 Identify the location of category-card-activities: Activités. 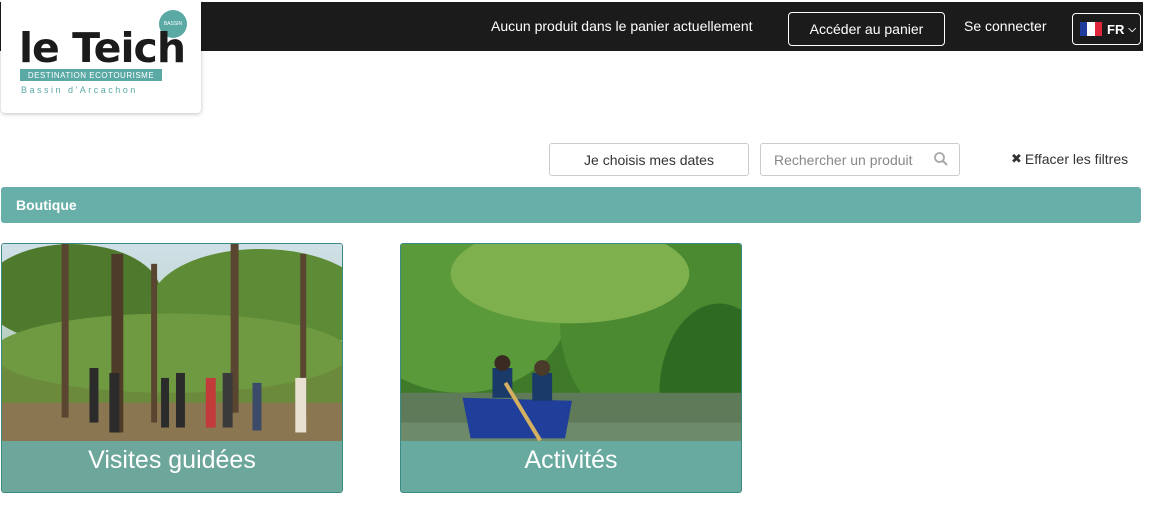
(571, 368).